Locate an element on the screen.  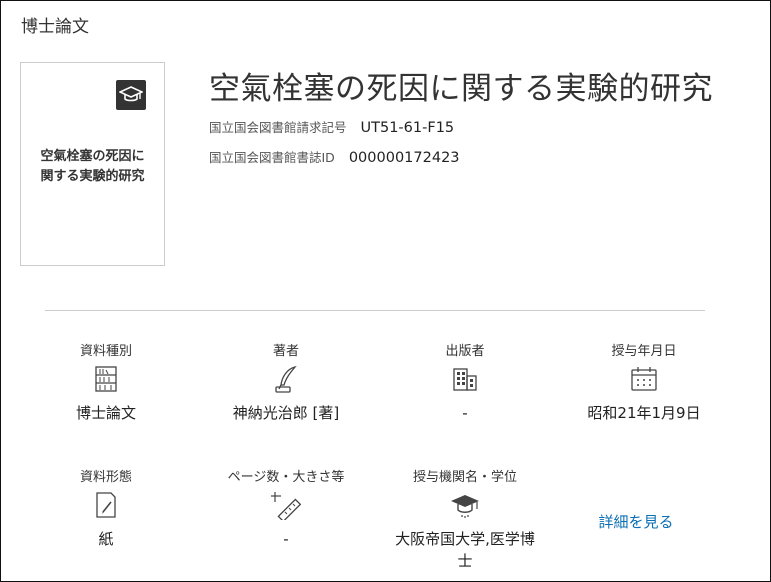
biblio-id-row: 国立国会図書館書誌ID 000000172423 is located at coordinates (334, 156).